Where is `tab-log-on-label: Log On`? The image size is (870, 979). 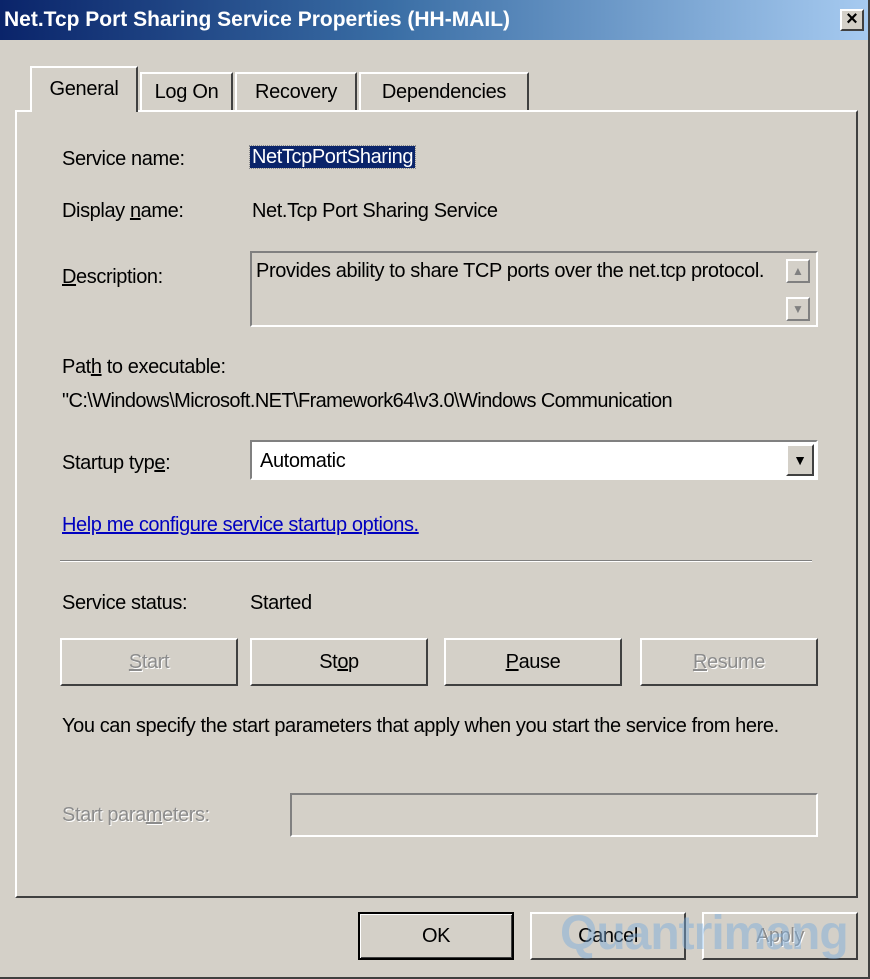
tab-log-on-label: Log On is located at coordinates (186, 92).